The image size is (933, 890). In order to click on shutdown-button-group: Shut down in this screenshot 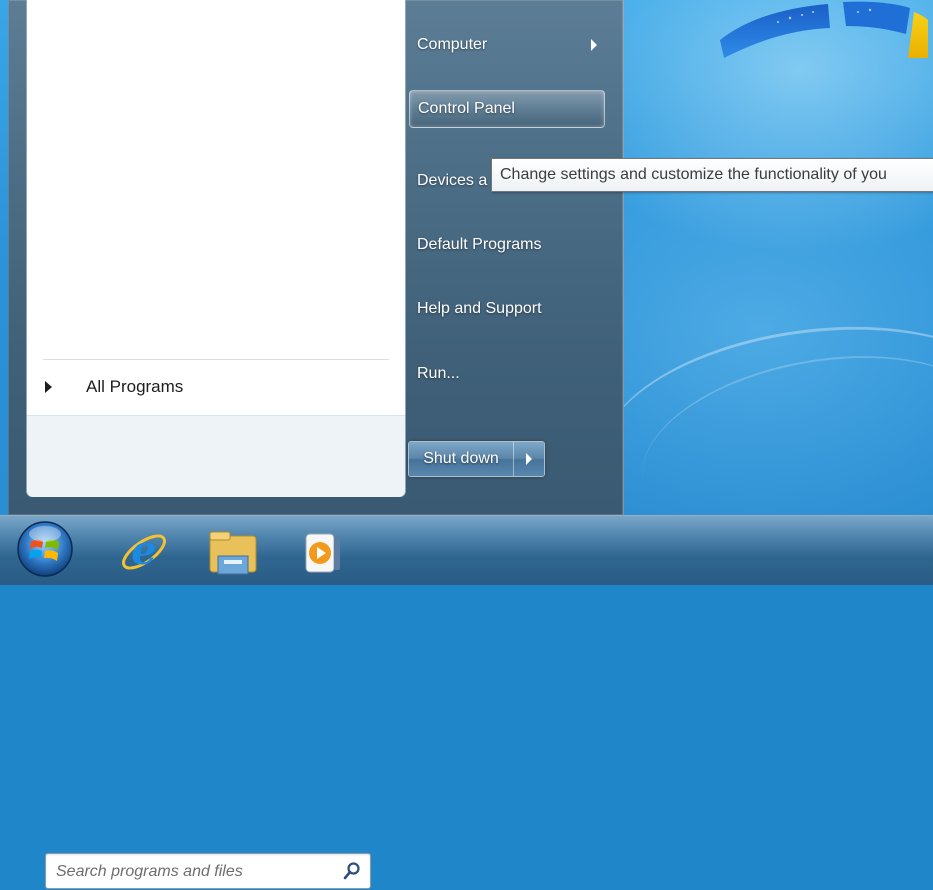, I will do `click(476, 459)`.